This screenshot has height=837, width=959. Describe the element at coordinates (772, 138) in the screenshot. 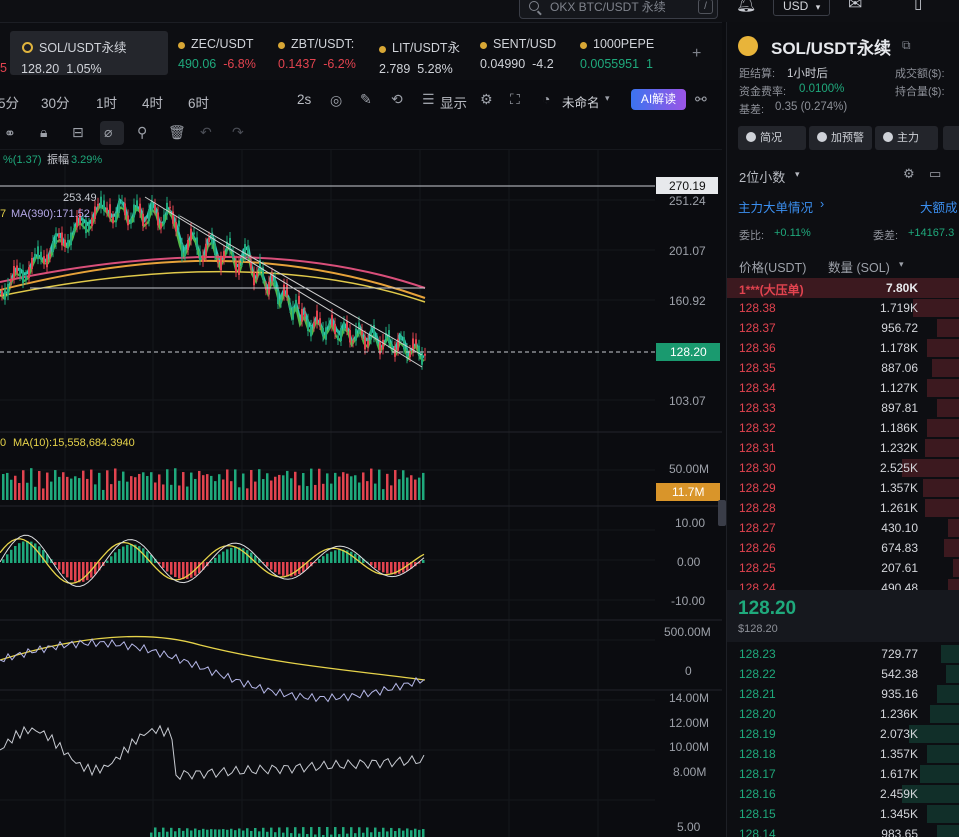

I see `overview-button: 简况` at that location.